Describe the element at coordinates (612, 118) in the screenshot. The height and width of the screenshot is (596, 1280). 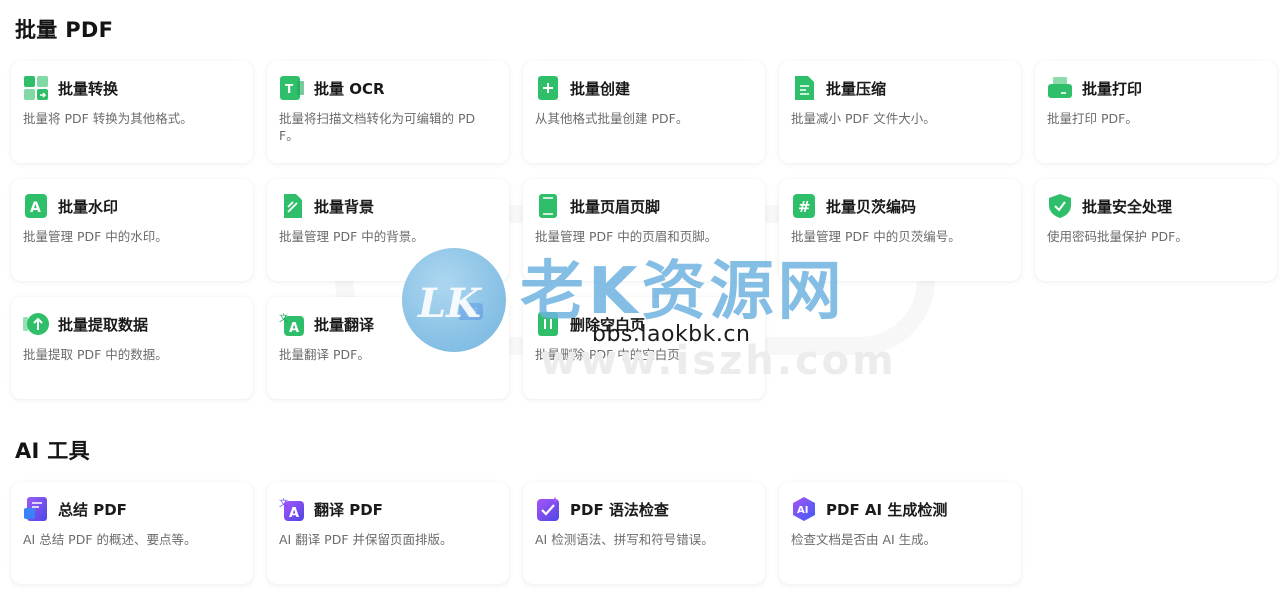
I see `card-description: 从其他格式批量创建 PDF。` at that location.